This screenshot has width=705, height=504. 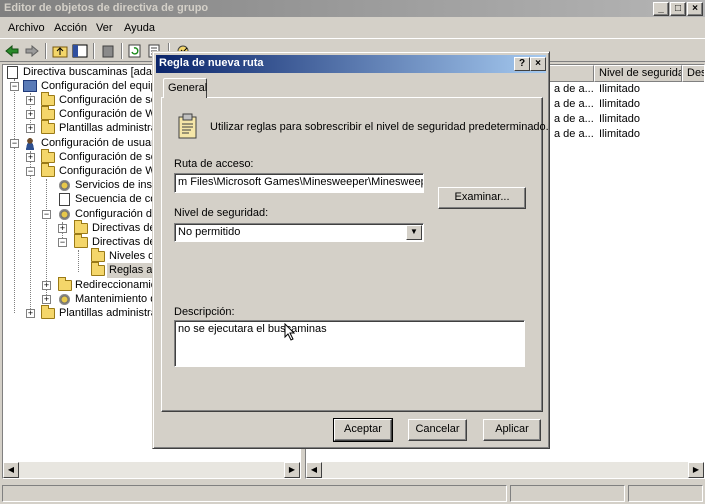 What do you see at coordinates (30, 143) in the screenshot?
I see `user-icon` at bounding box center [30, 143].